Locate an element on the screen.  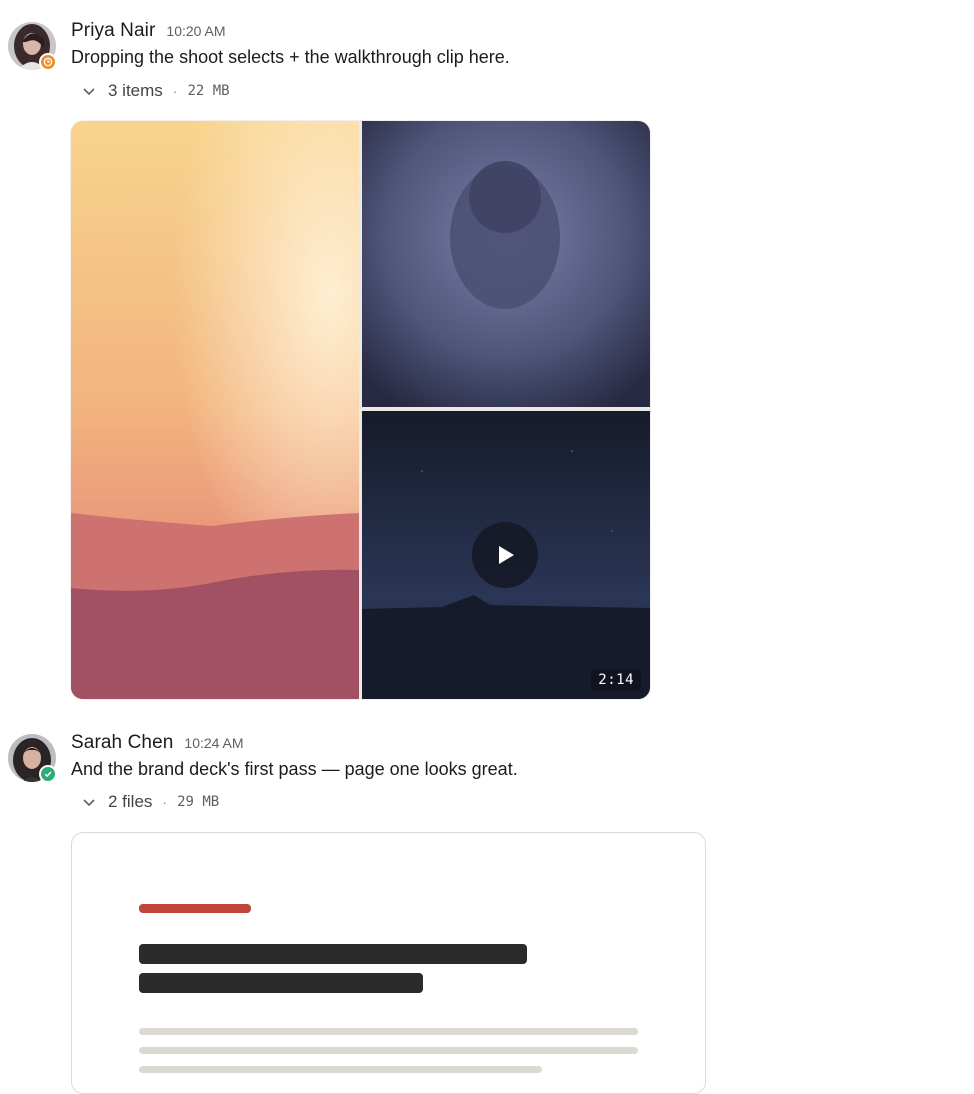
attachment-size: 29 MB is located at coordinates (198, 802).